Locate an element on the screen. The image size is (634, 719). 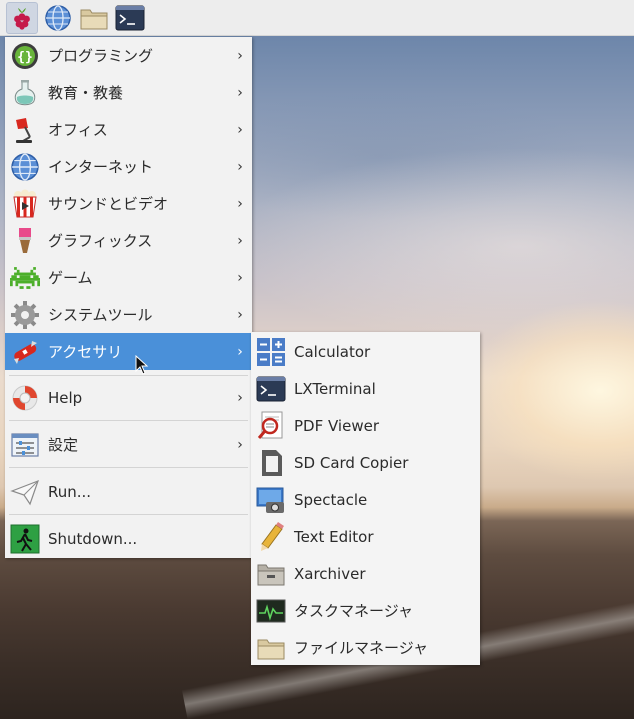
menu-item-label: SD Card Copier is located at coordinates (351, 462).